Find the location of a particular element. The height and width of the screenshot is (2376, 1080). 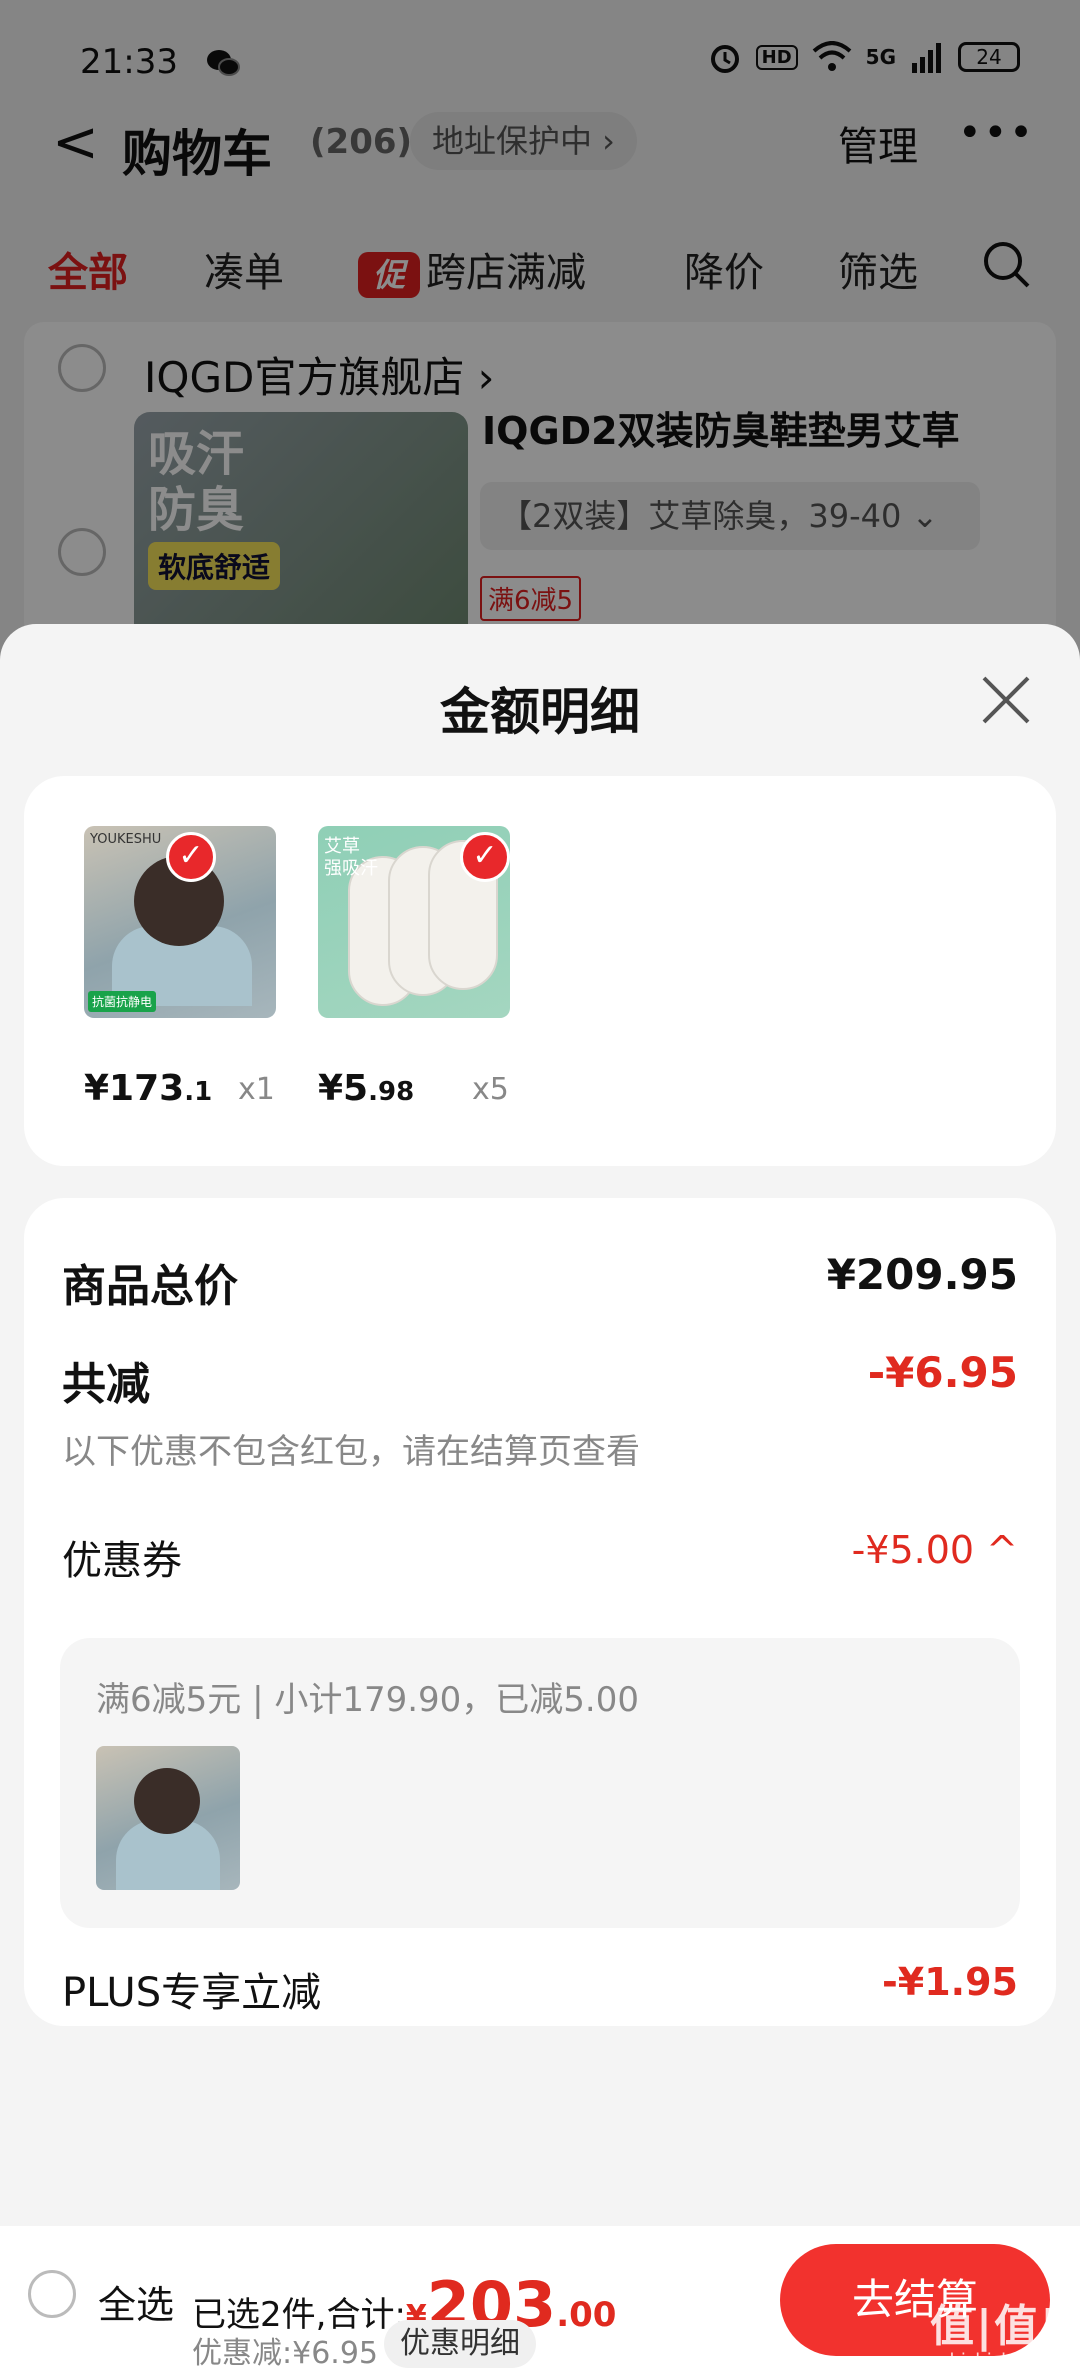

coupon-label: 优惠券 is located at coordinates (122, 1561).